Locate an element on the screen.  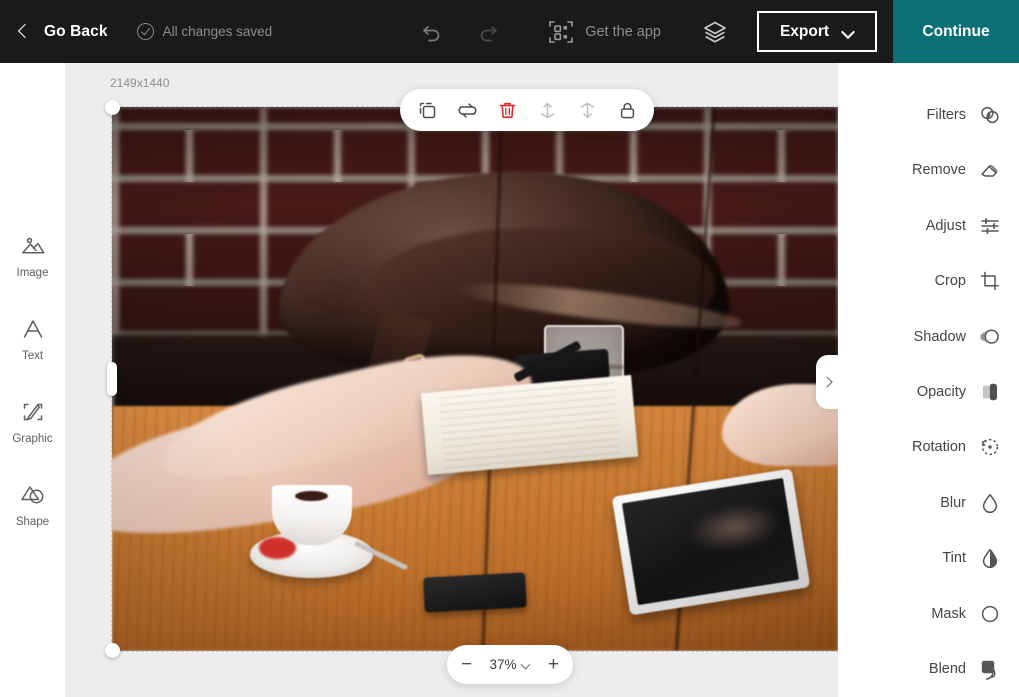
tint-drop-icon is located at coordinates (990, 558).